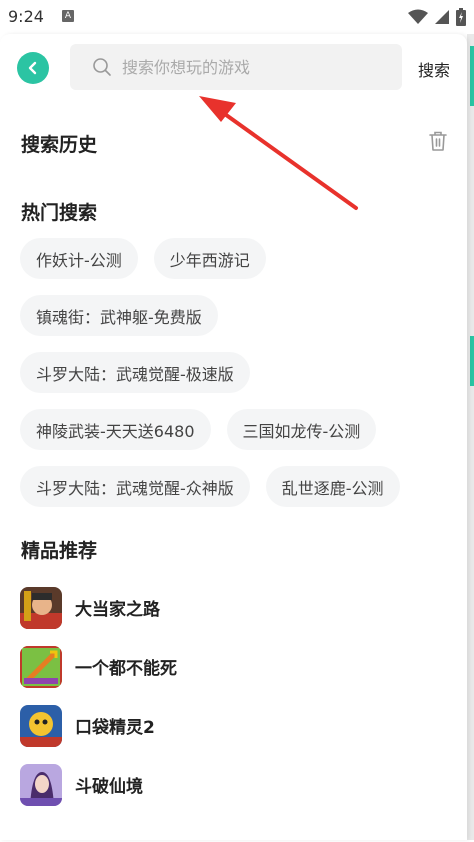  I want to click on status-bar: 9:24 A, so click(237, 17).